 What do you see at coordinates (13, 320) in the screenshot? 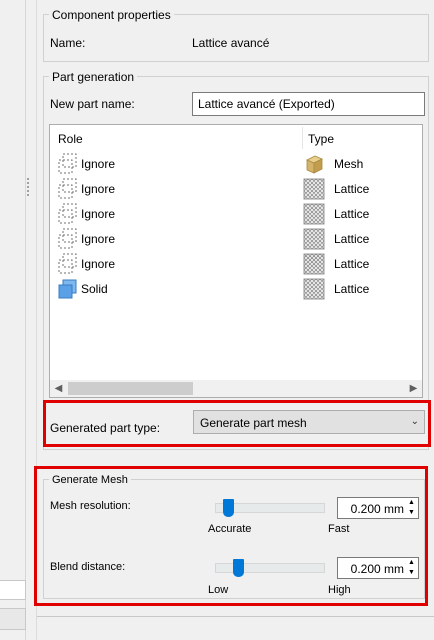
I see `left-pane-edge` at bounding box center [13, 320].